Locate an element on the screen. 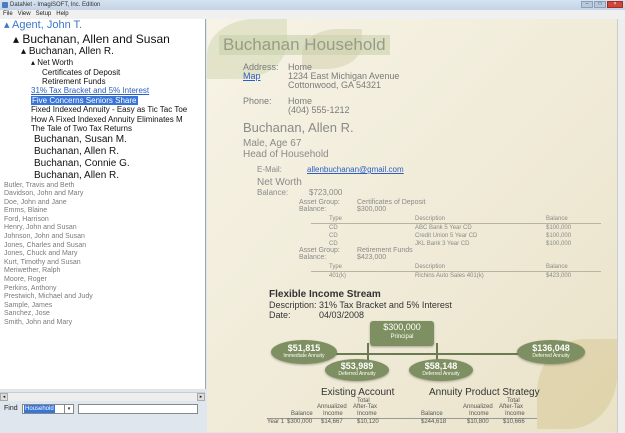 This screenshot has width=625, height=433. map-link: Map is located at coordinates (252, 76).